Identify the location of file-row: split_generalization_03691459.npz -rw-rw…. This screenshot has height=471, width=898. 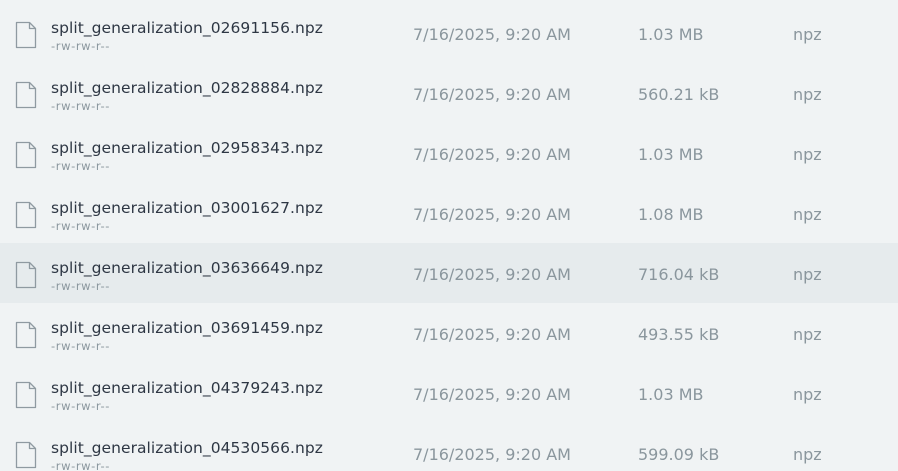
(449, 333).